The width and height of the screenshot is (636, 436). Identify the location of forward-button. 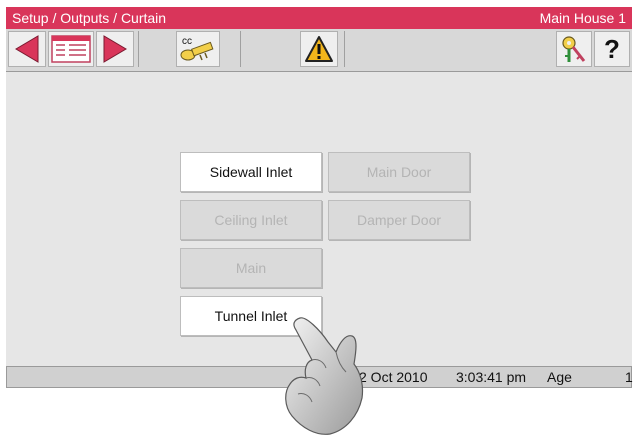
(115, 49).